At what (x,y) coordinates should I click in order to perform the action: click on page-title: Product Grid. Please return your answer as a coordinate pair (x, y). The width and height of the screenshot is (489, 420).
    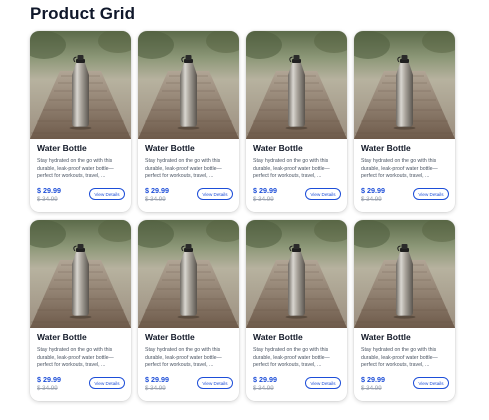
    Looking at the image, I should click on (83, 13).